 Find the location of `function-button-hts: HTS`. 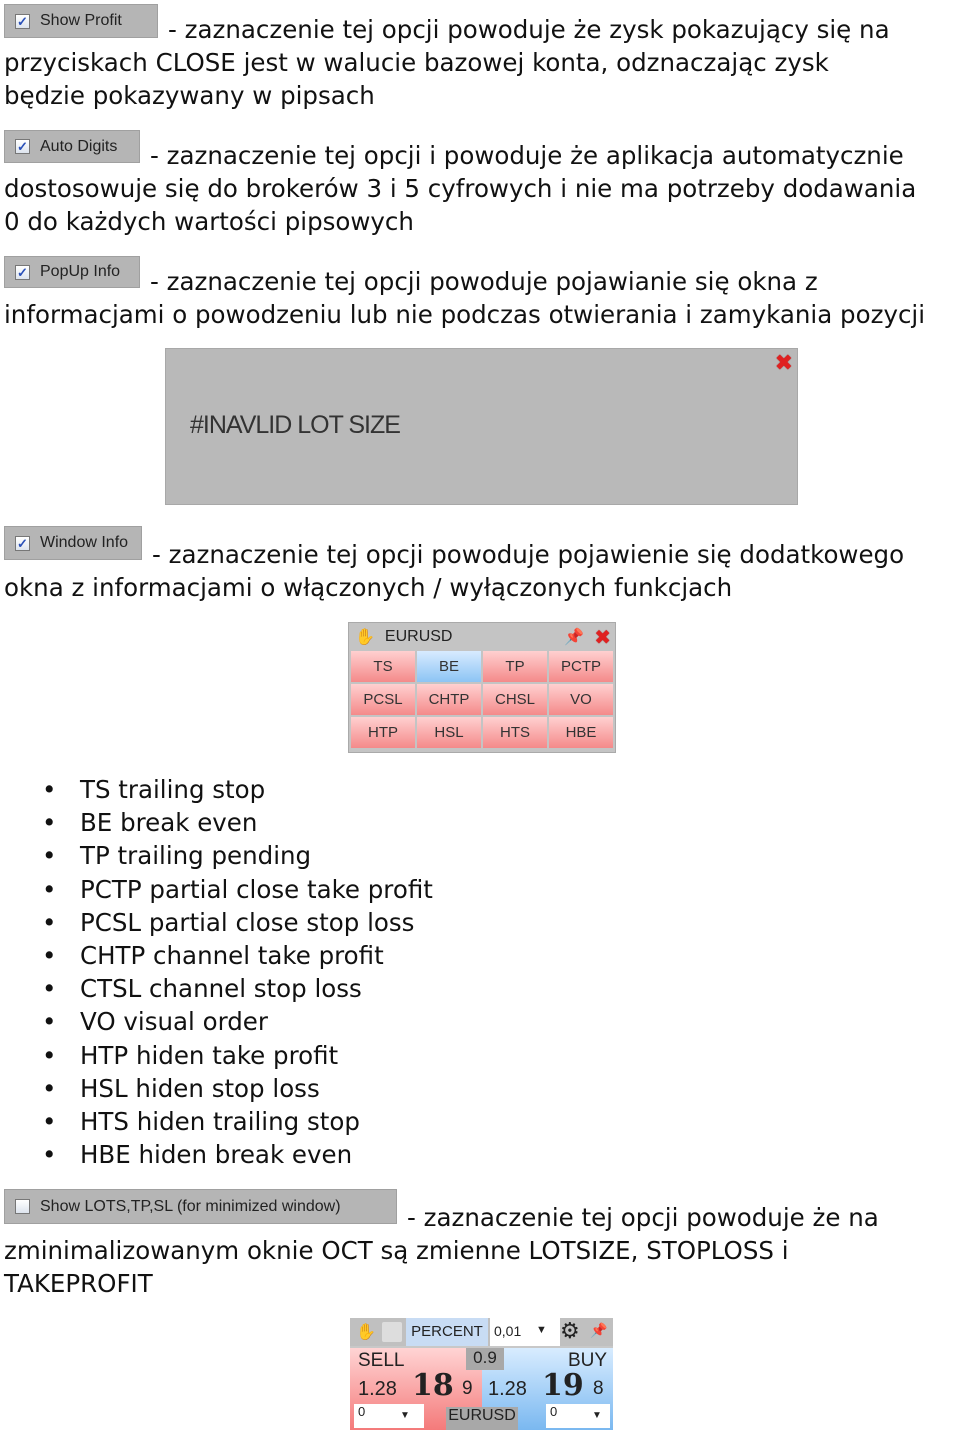

function-button-hts: HTS is located at coordinates (515, 732).